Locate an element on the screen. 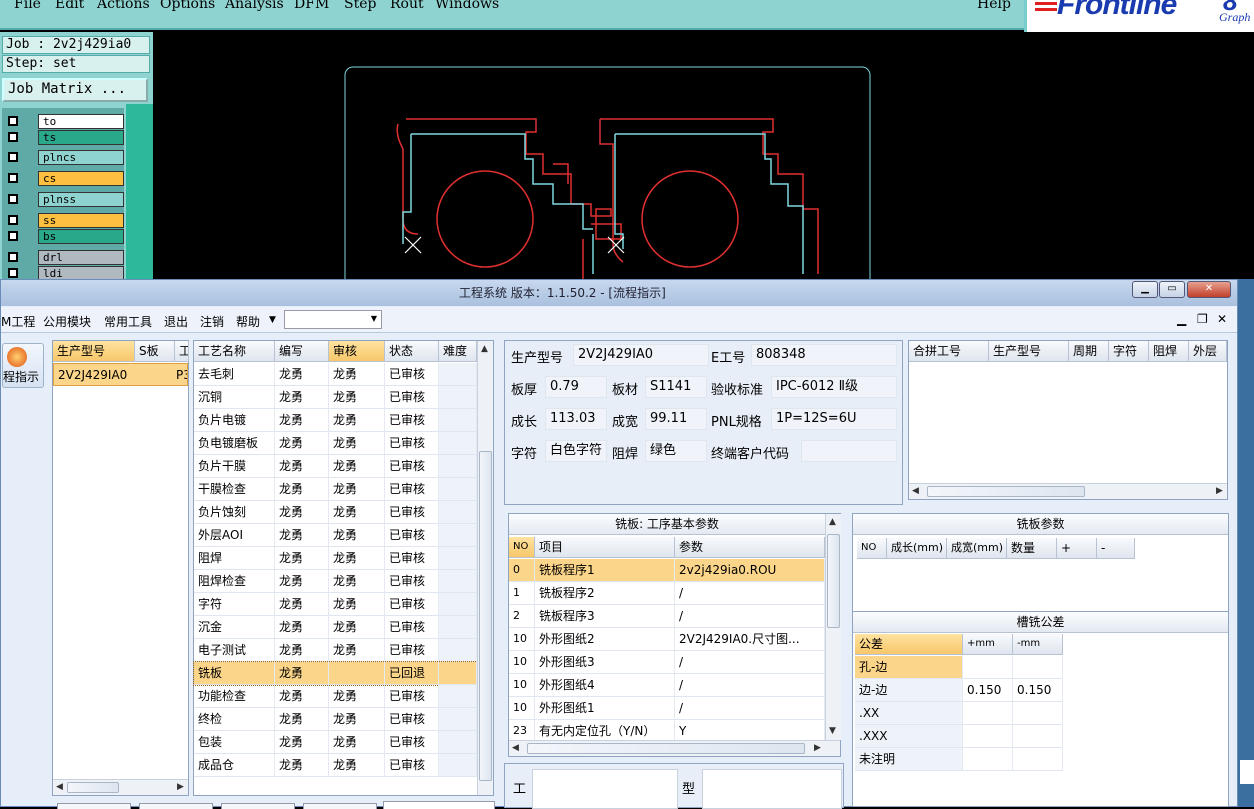 This screenshot has height=809, width=1254. menu-windows: Windows is located at coordinates (467, 6).